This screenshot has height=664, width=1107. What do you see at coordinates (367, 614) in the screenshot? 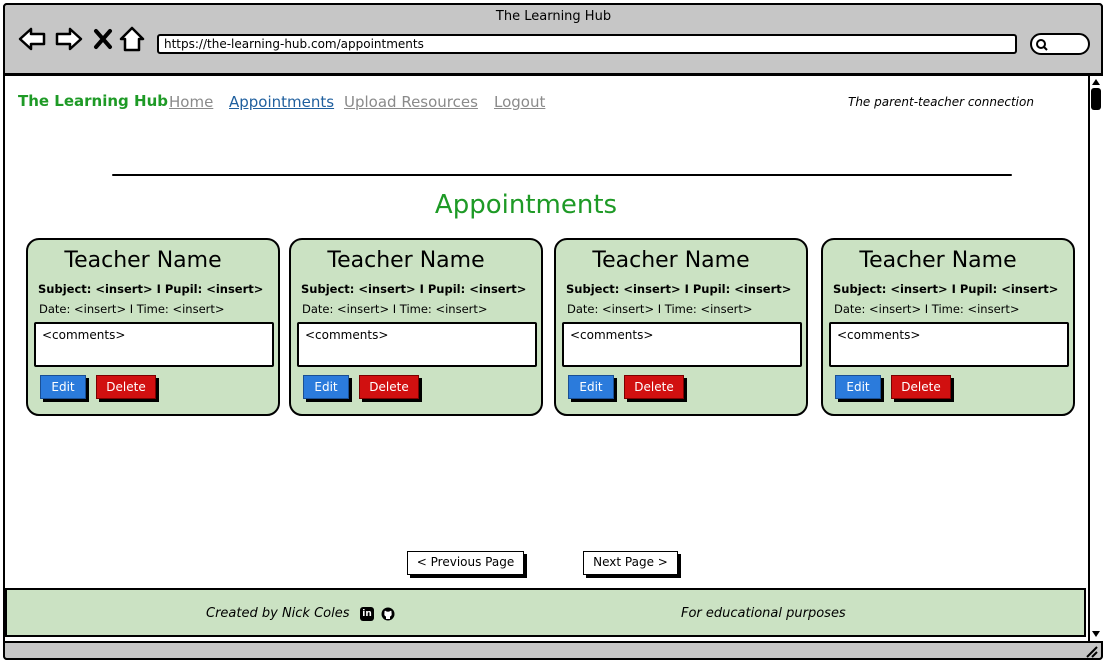
I see `linkedin-icon: in` at bounding box center [367, 614].